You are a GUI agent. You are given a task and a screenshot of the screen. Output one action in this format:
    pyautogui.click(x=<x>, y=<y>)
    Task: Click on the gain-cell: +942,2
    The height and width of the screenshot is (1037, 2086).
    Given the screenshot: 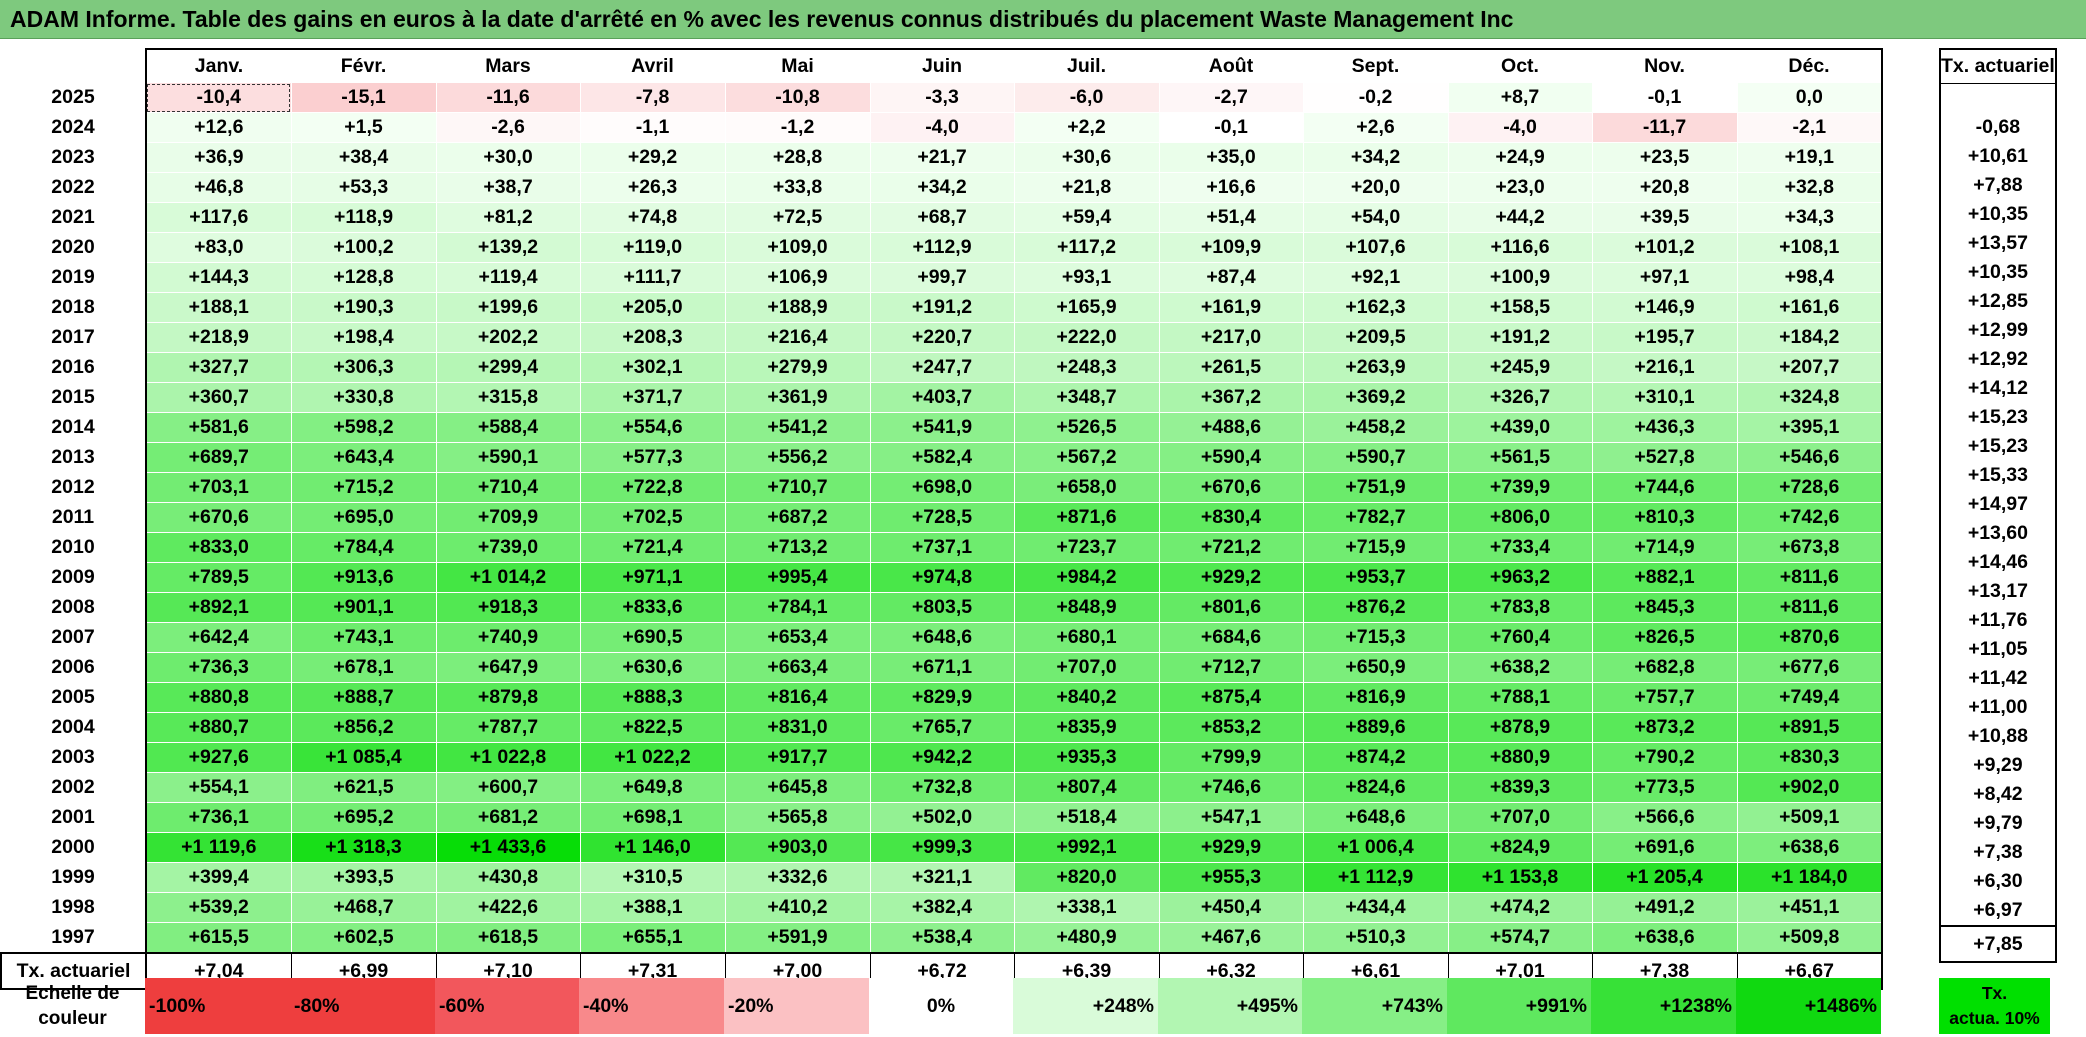 What is the action you would take?
    pyautogui.click(x=942, y=757)
    